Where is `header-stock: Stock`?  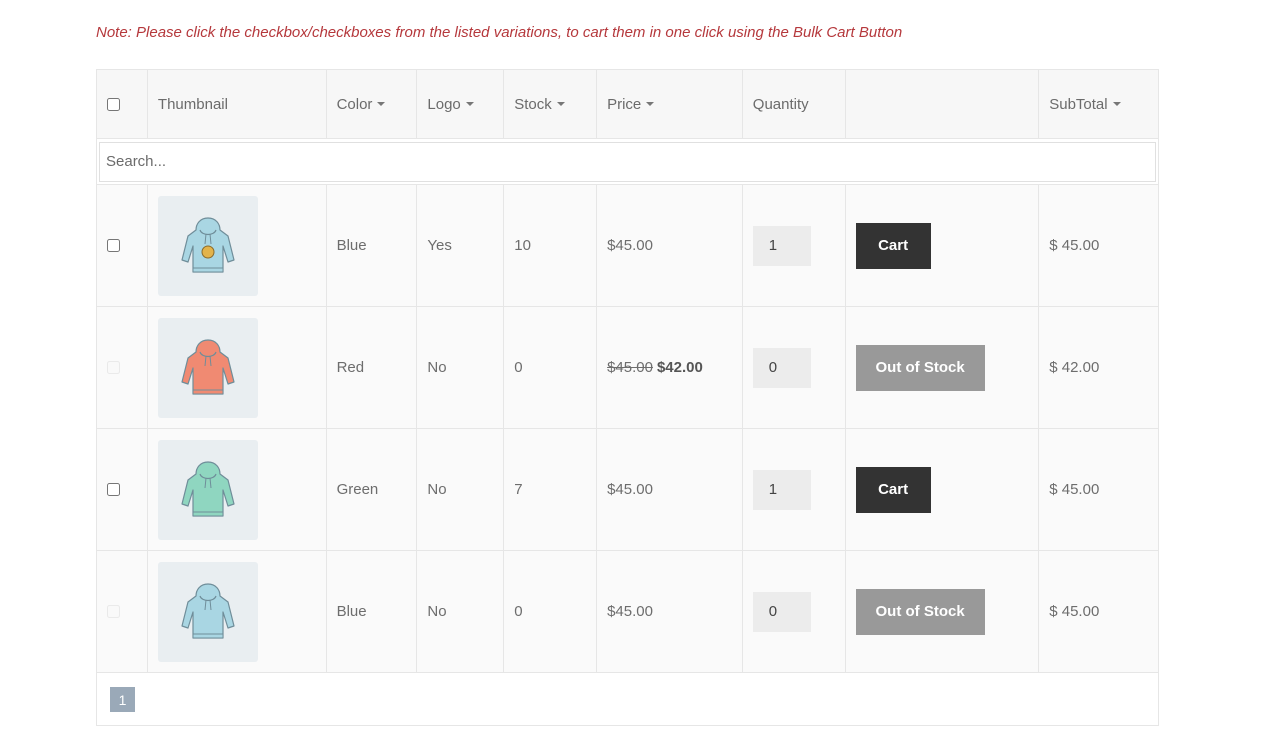
header-stock: Stock is located at coordinates (551, 104).